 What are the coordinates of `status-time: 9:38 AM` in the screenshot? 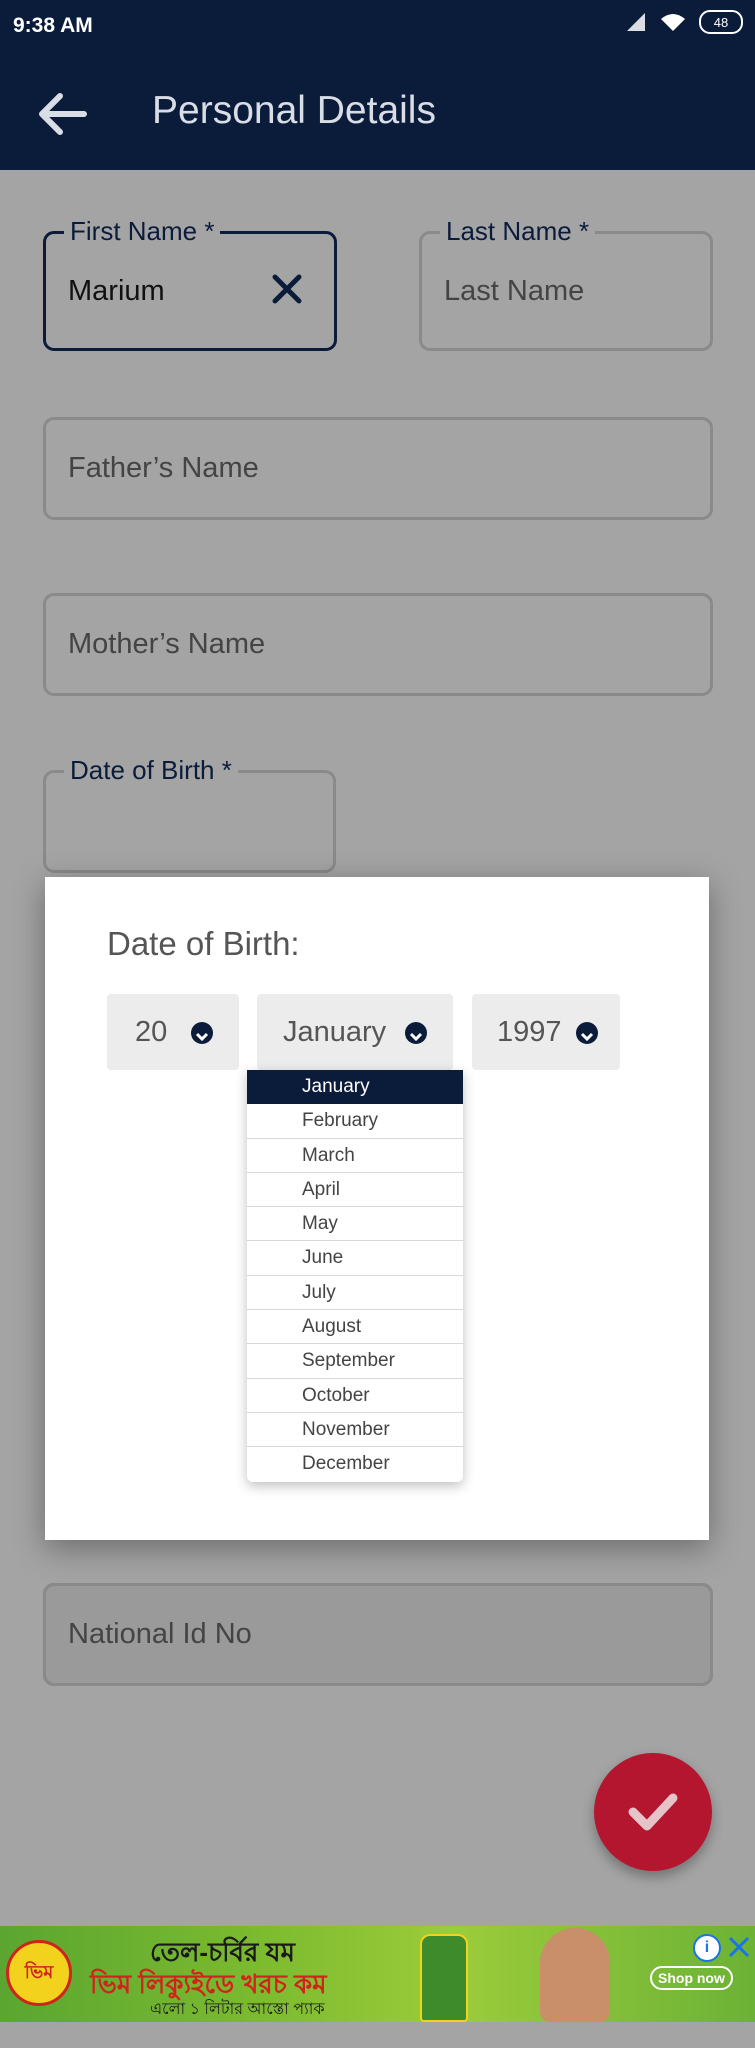 It's located at (53, 25).